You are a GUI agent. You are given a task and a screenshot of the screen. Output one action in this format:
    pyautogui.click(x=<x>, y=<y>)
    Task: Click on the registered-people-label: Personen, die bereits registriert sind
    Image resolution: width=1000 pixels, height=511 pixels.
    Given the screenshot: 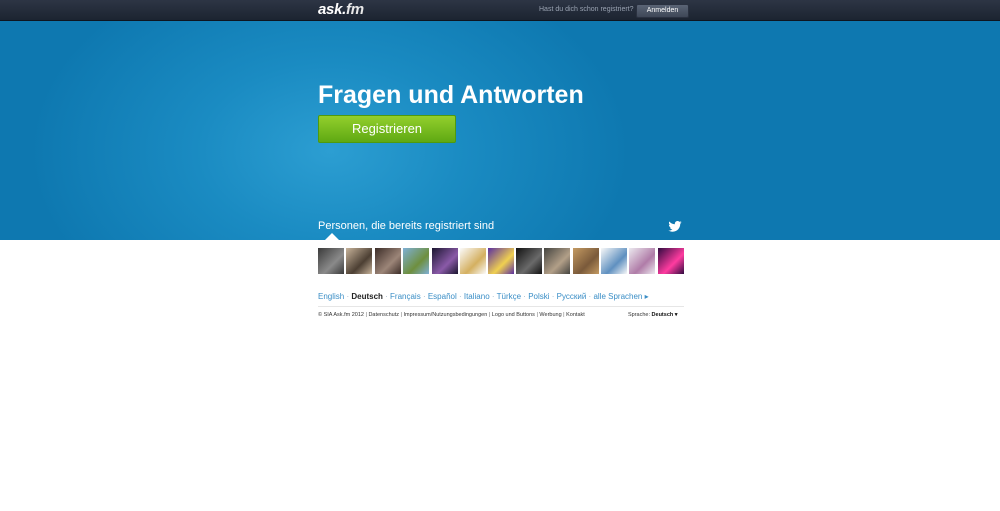 What is the action you would take?
    pyautogui.click(x=406, y=226)
    